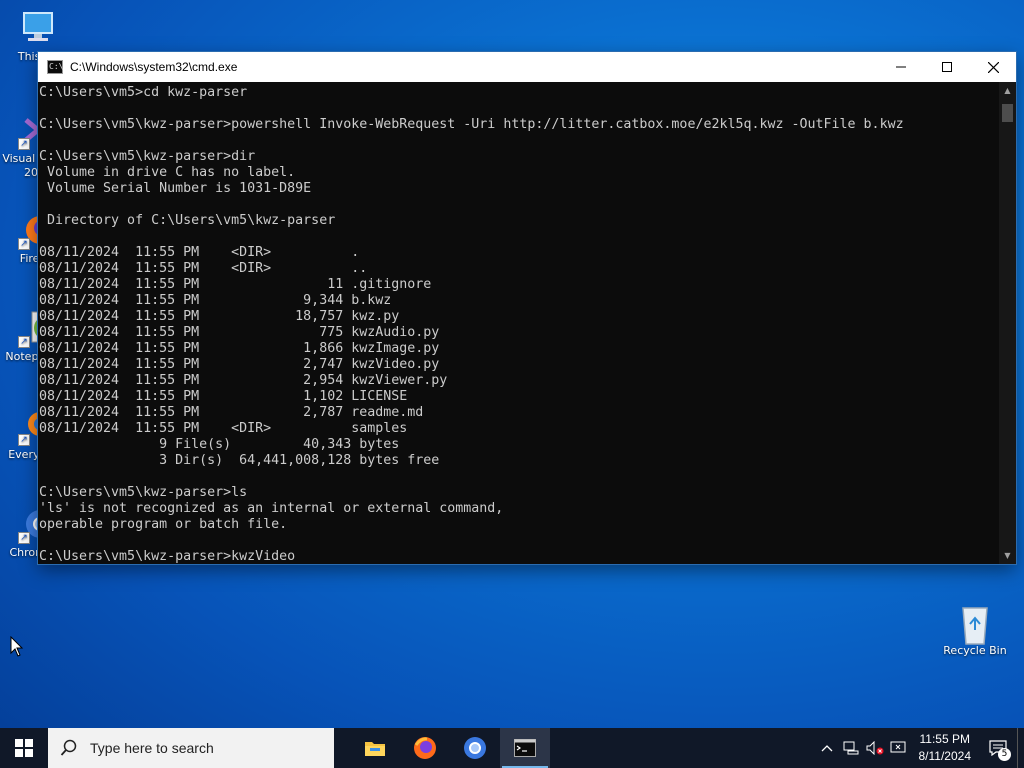  What do you see at coordinates (945, 748) in the screenshot?
I see `taskbar-clock: 11:55 PM 8/11/2024` at bounding box center [945, 748].